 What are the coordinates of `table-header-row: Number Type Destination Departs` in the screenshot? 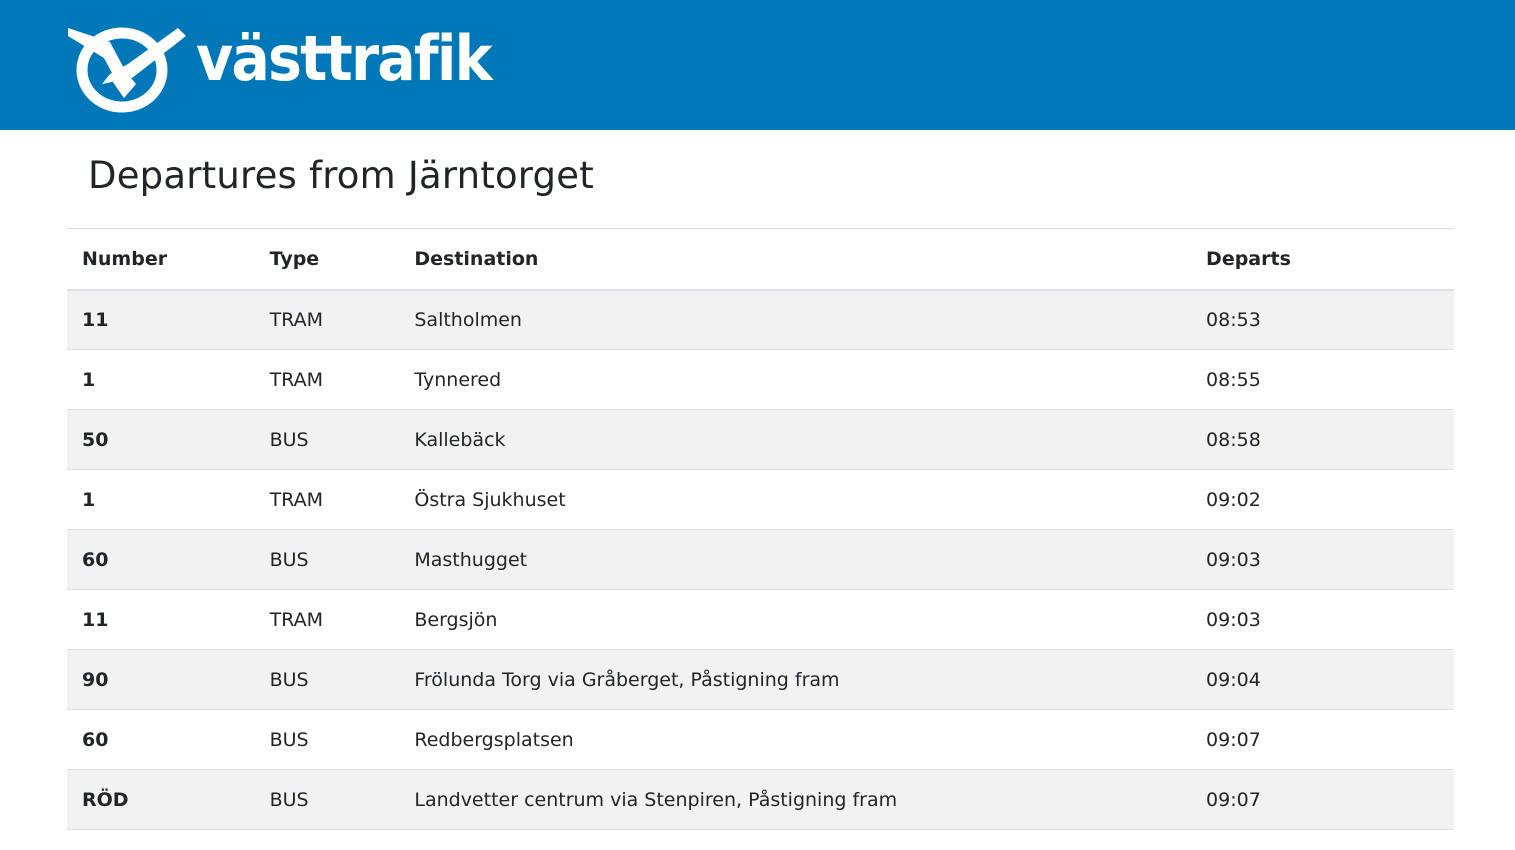 It's located at (760, 259).